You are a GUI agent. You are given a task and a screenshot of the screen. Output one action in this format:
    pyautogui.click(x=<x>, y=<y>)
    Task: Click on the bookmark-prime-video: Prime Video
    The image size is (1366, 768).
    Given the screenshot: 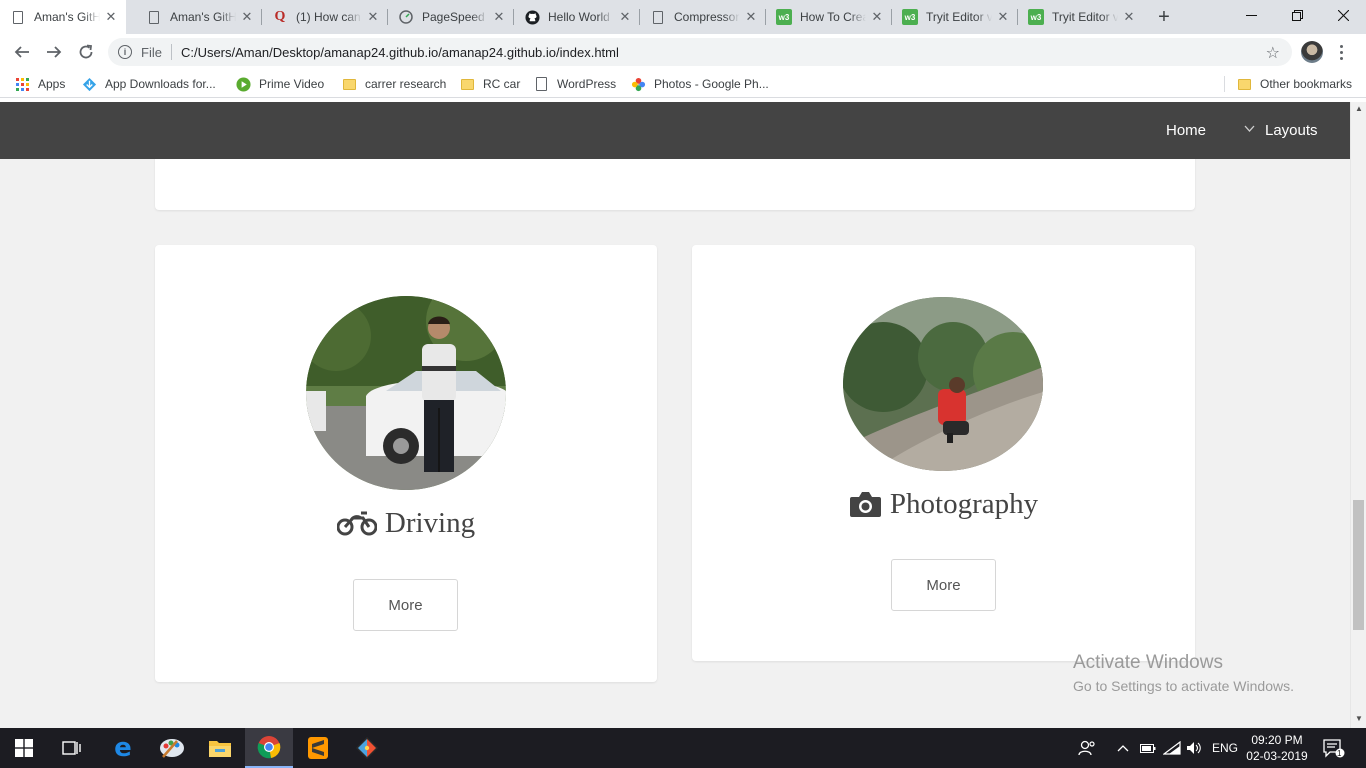 What is the action you would take?
    pyautogui.click(x=279, y=84)
    